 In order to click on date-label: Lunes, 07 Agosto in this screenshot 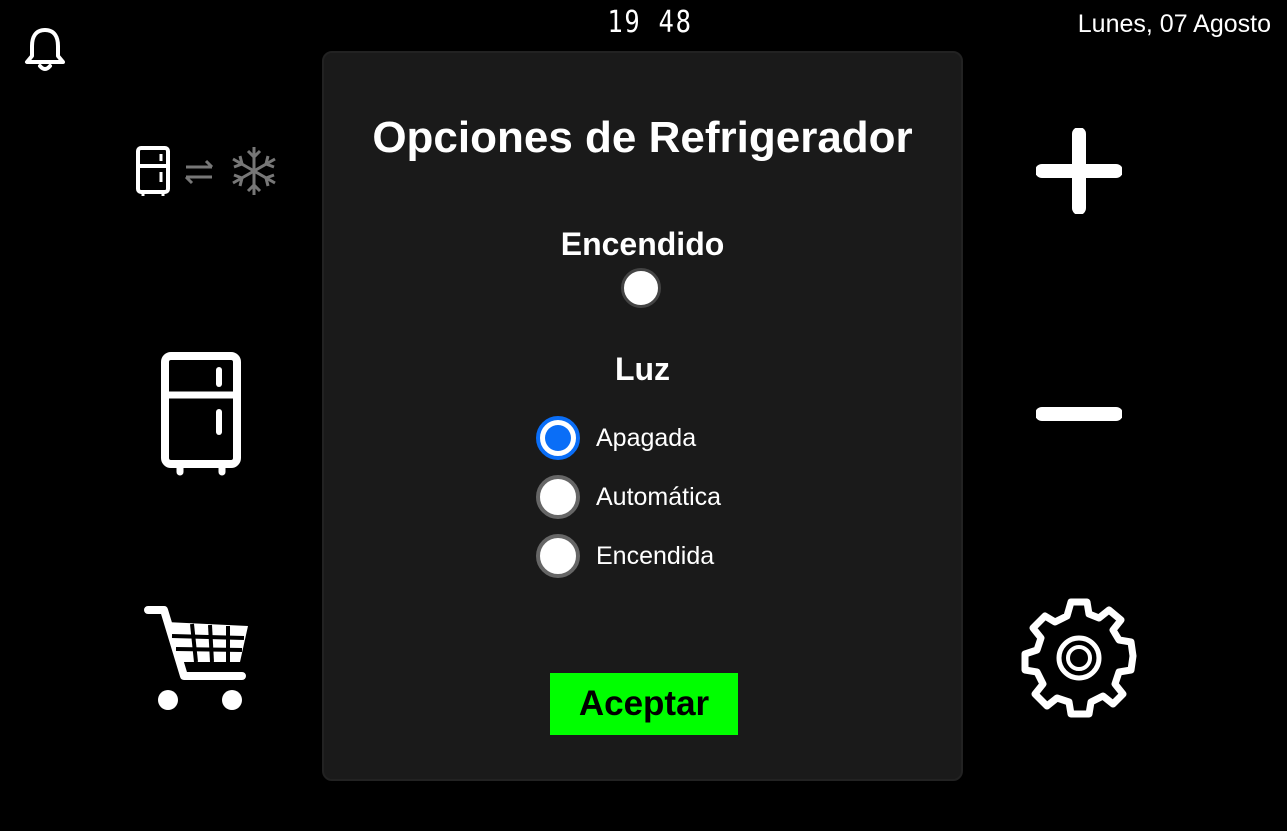, I will do `click(1174, 24)`.